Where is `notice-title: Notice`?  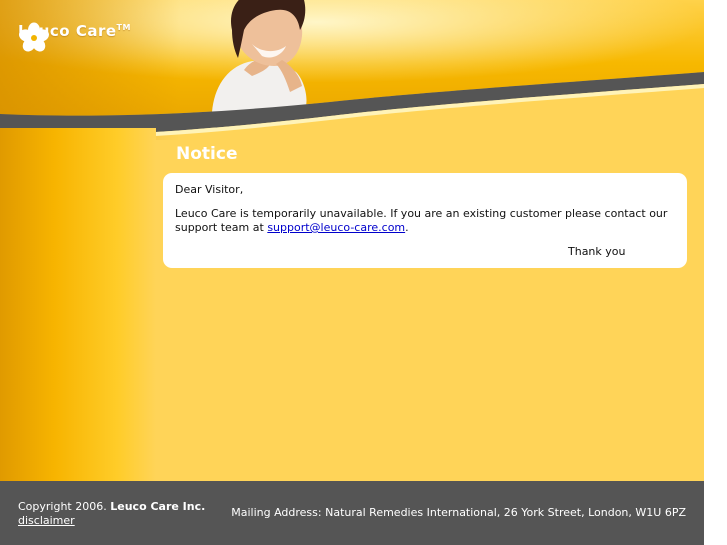 notice-title: Notice is located at coordinates (207, 154).